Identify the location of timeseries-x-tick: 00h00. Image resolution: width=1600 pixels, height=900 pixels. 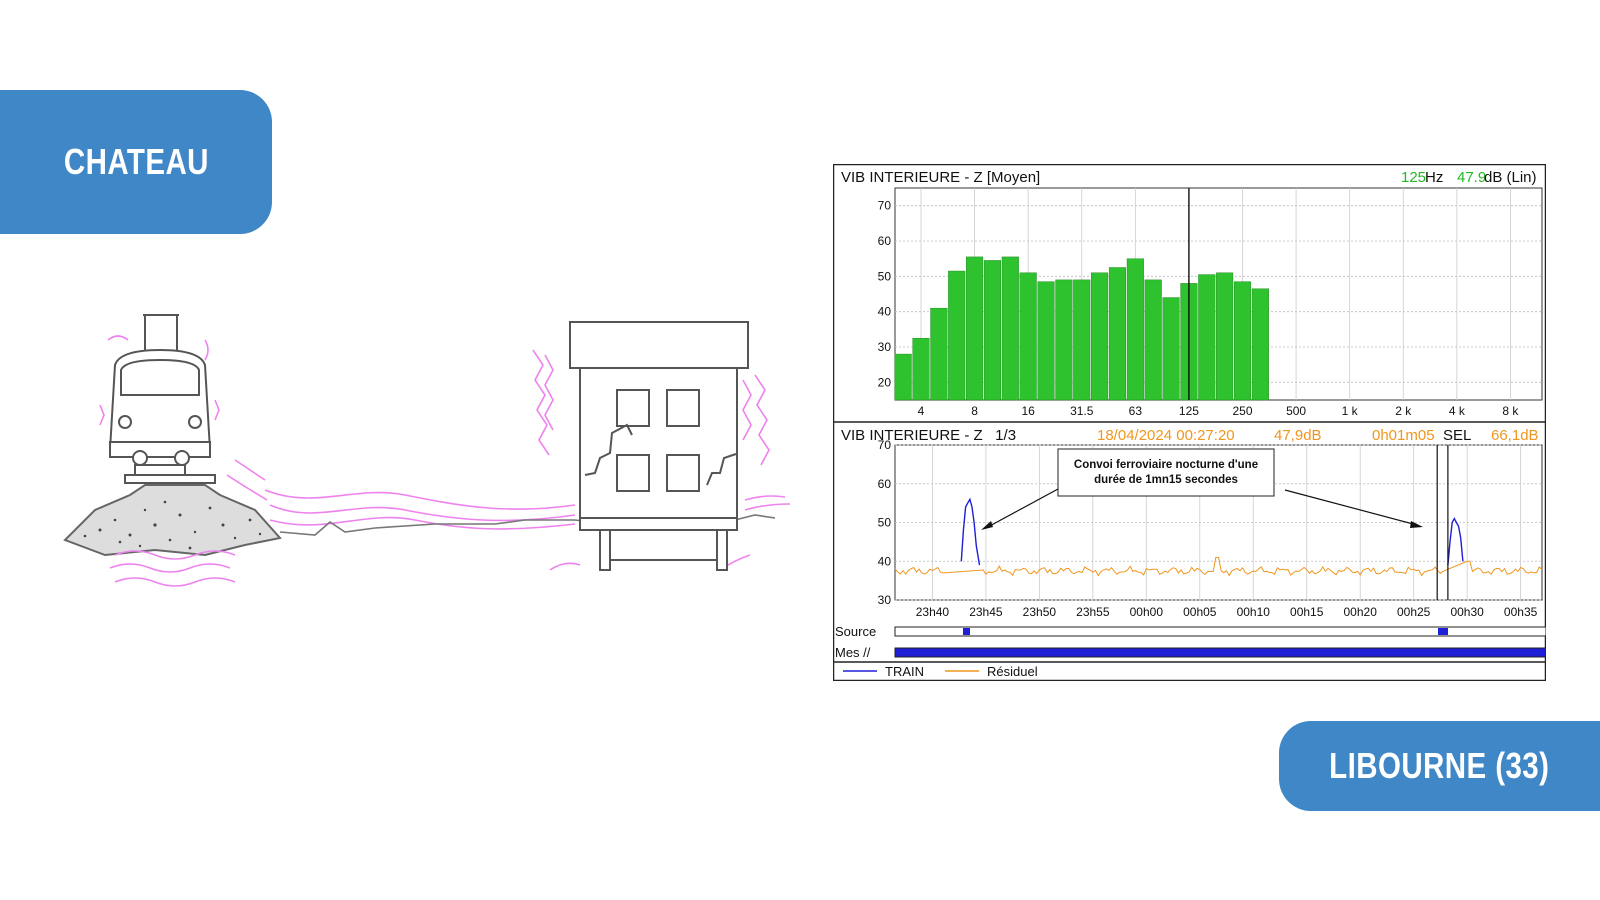
(1147, 612).